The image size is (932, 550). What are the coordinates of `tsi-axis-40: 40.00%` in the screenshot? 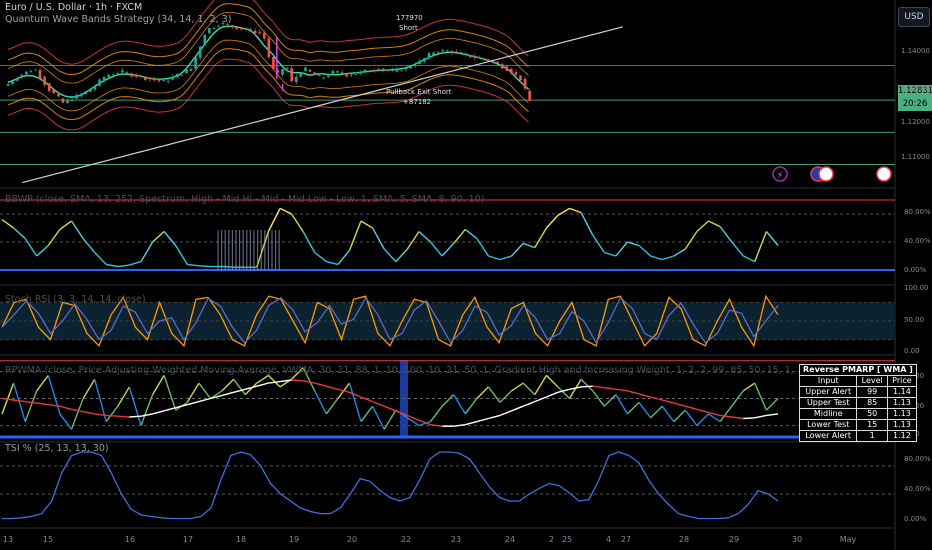 It's located at (917, 489).